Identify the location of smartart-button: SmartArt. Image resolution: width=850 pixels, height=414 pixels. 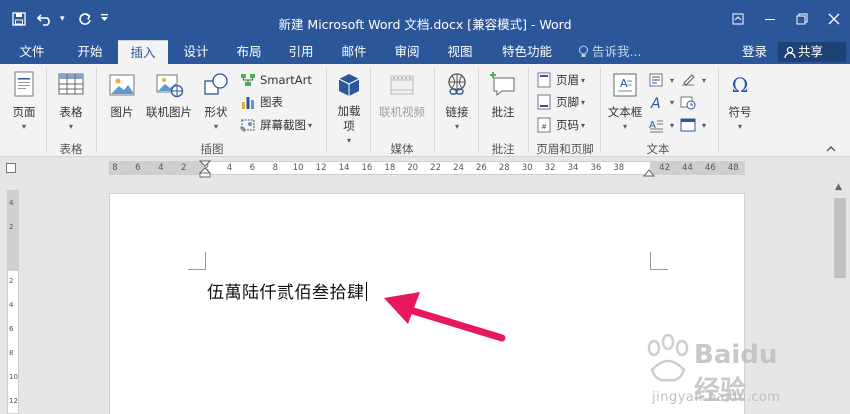
(276, 80).